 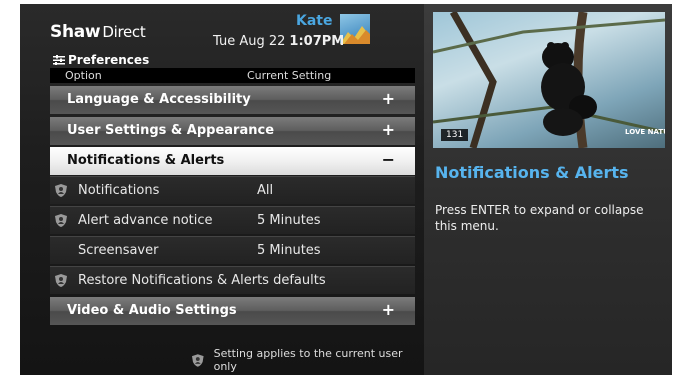 What do you see at coordinates (455, 135) in the screenshot?
I see `channel-number: 131` at bounding box center [455, 135].